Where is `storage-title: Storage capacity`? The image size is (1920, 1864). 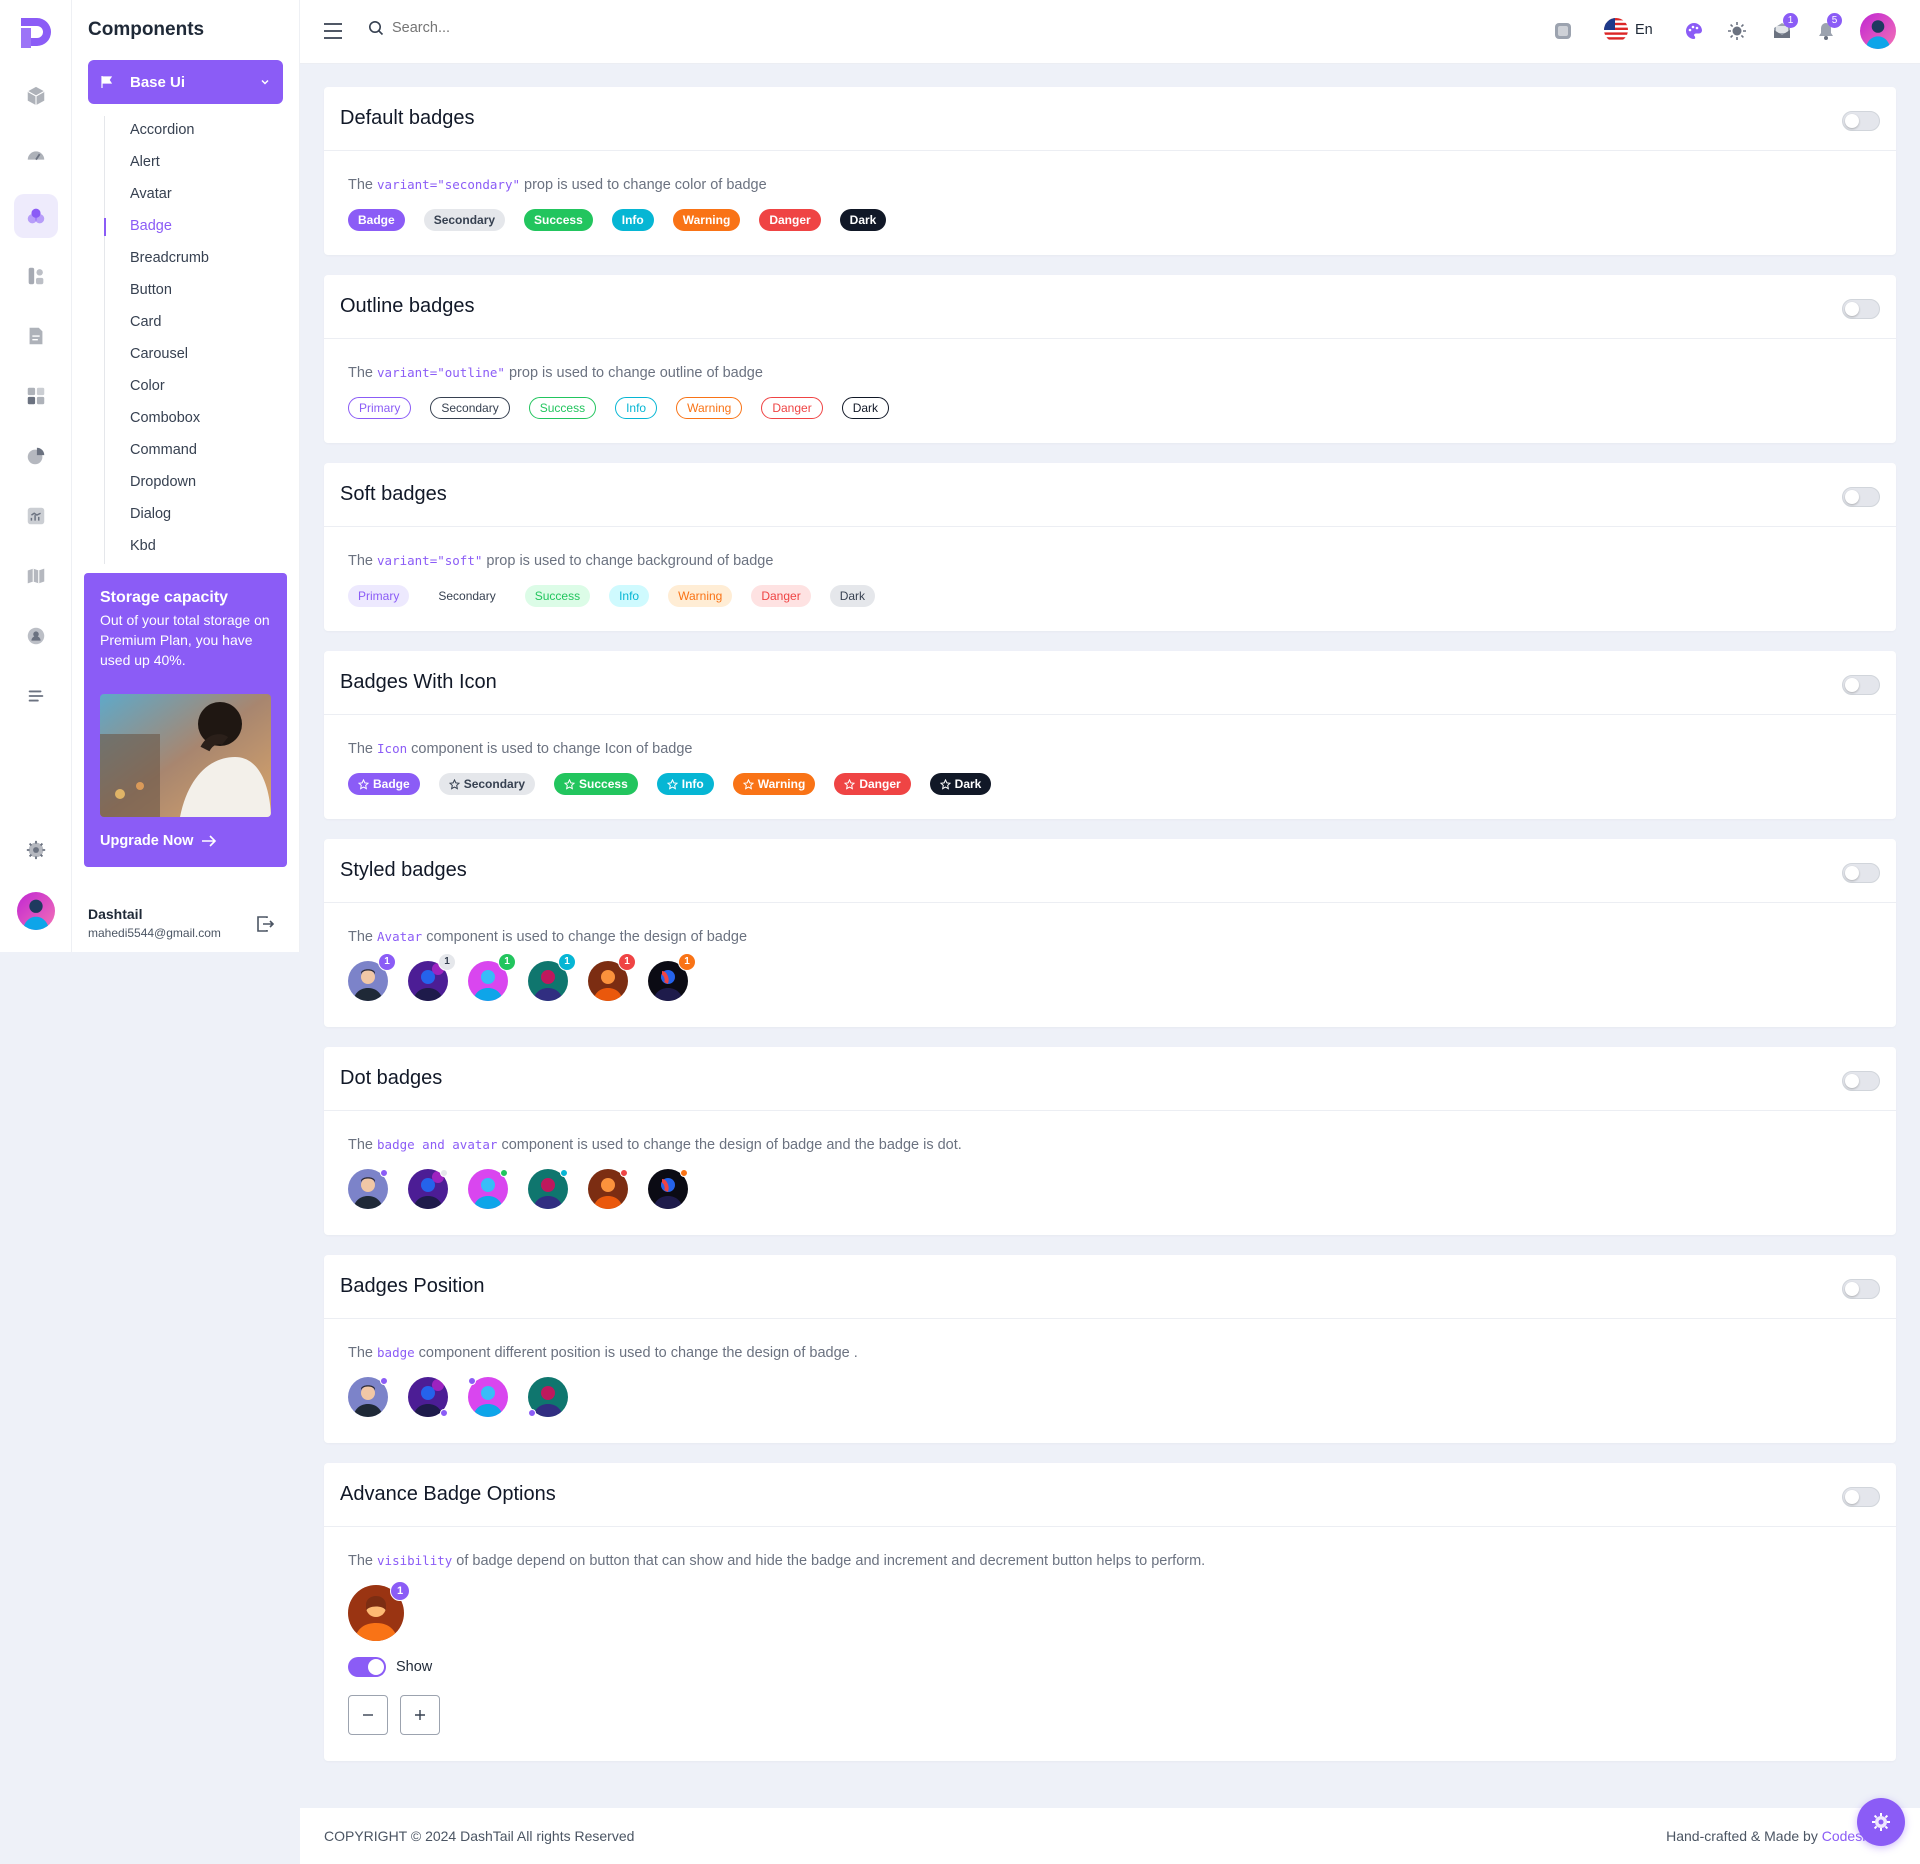 storage-title: Storage capacity is located at coordinates (164, 597).